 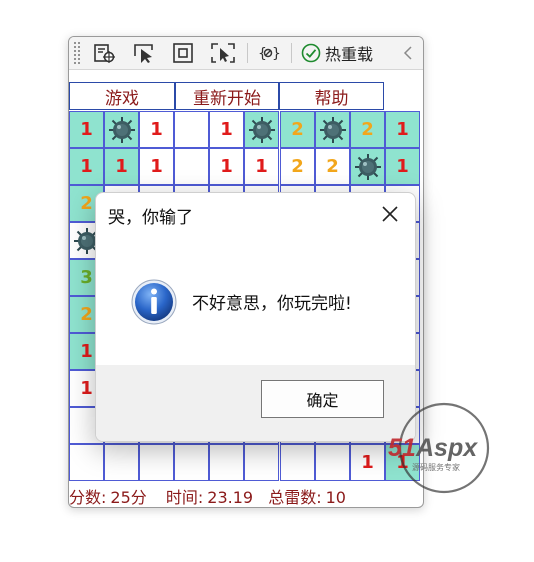 I want to click on hot-reload-label: 热重载, so click(x=349, y=54).